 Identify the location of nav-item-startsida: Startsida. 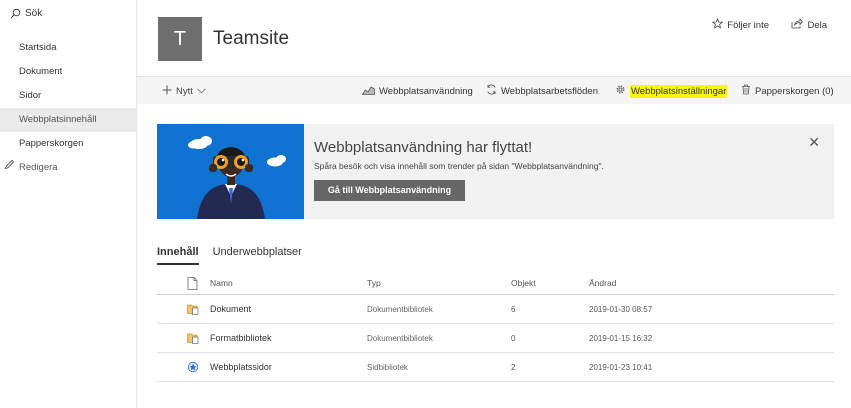
(68, 48).